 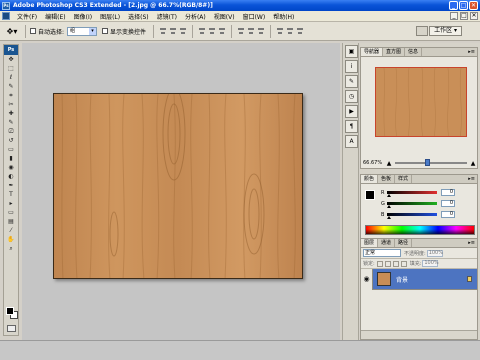 What do you see at coordinates (138, 16) in the screenshot?
I see `menu-select: 选择(S)` at bounding box center [138, 16].